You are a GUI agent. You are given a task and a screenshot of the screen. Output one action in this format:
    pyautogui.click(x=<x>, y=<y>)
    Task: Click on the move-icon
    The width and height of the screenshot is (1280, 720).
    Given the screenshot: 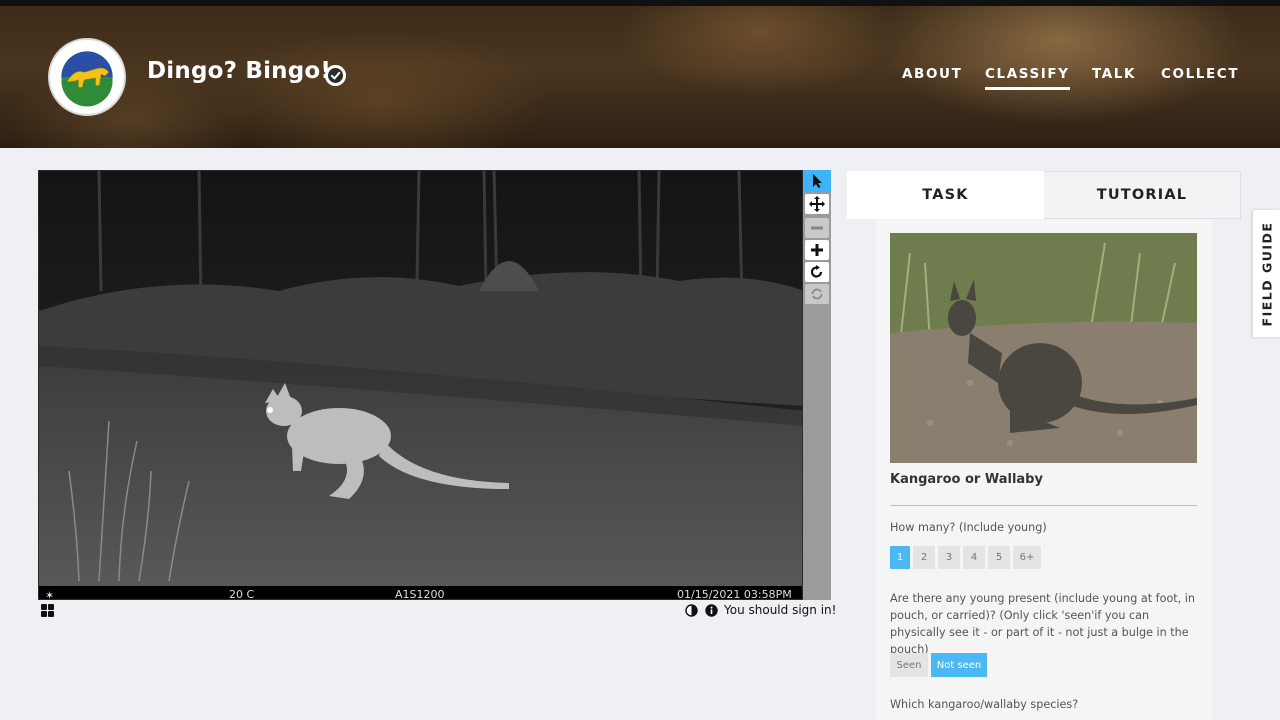 What is the action you would take?
    pyautogui.click(x=817, y=204)
    